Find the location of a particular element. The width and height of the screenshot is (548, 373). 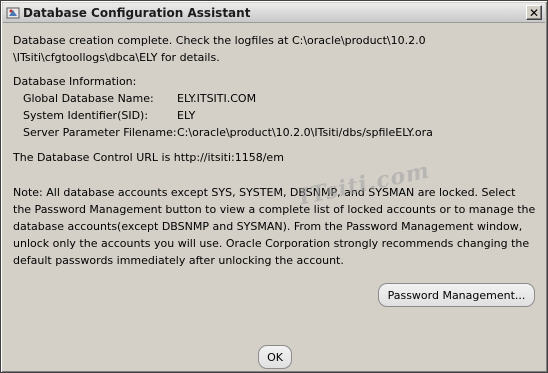

info-value: ELY is located at coordinates (186, 115).